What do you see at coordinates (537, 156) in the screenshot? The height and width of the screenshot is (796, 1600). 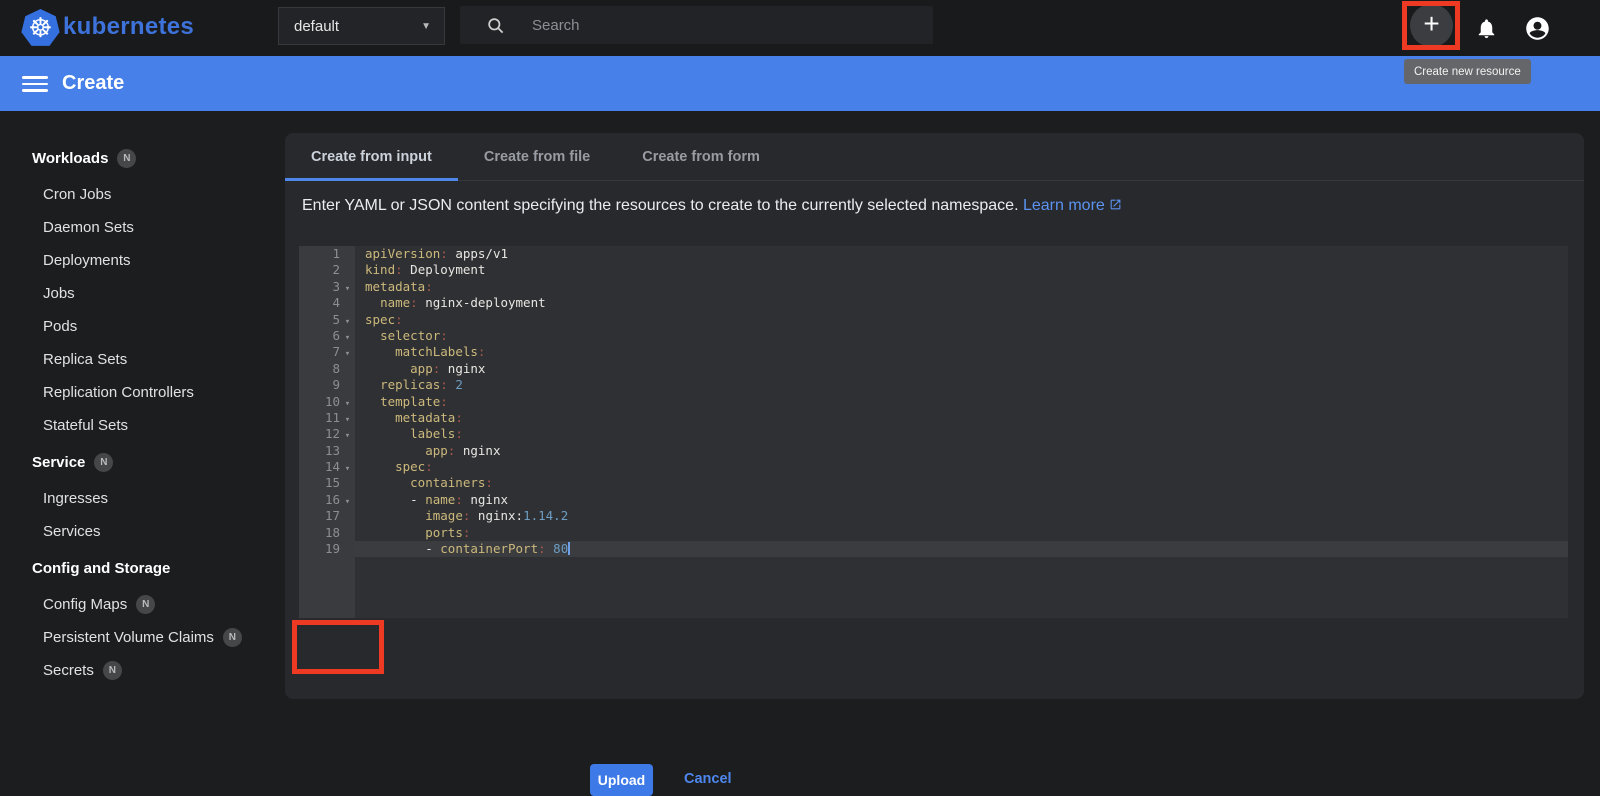 I see `tab-create-from-file: Create from file` at bounding box center [537, 156].